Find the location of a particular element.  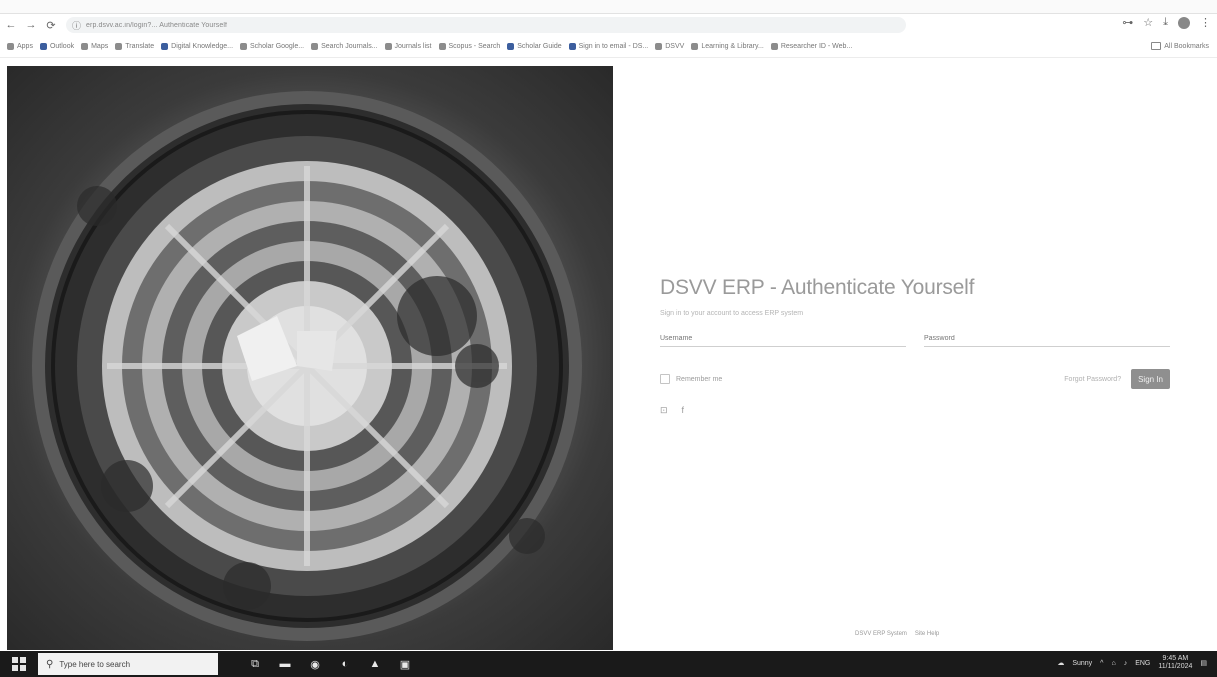

bookmark-item: DSVV is located at coordinates (669, 46).